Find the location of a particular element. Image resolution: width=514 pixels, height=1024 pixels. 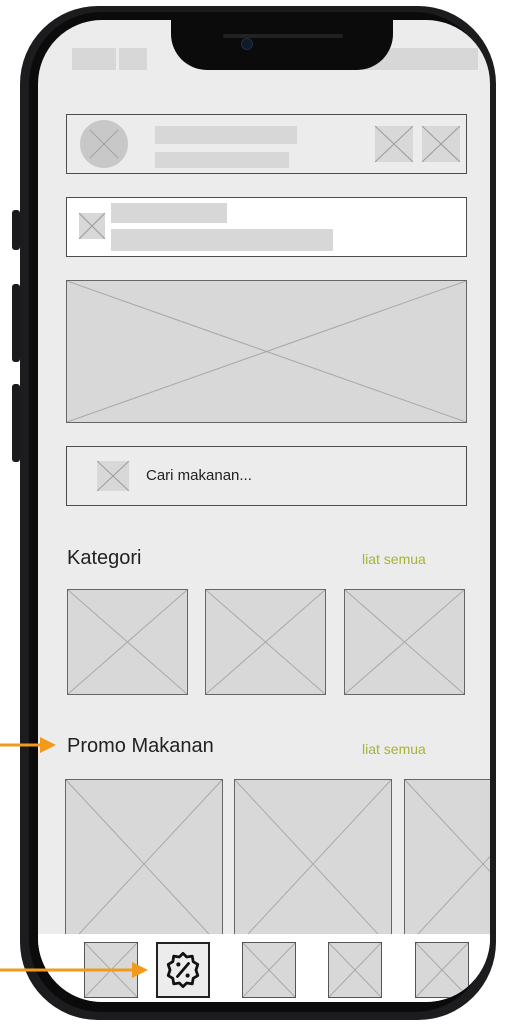

discount-badge-icon is located at coordinates (183, 970).